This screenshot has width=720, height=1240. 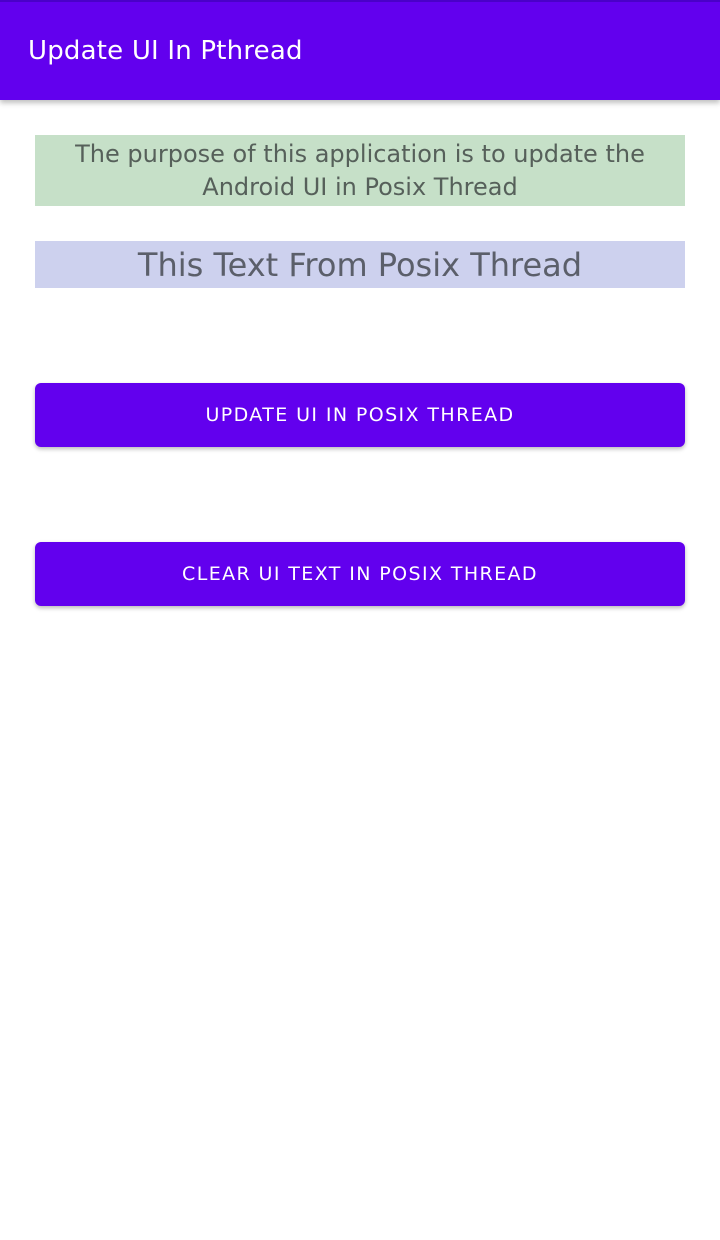 I want to click on thread-output-text: This Text From Posix Thread, so click(x=360, y=264).